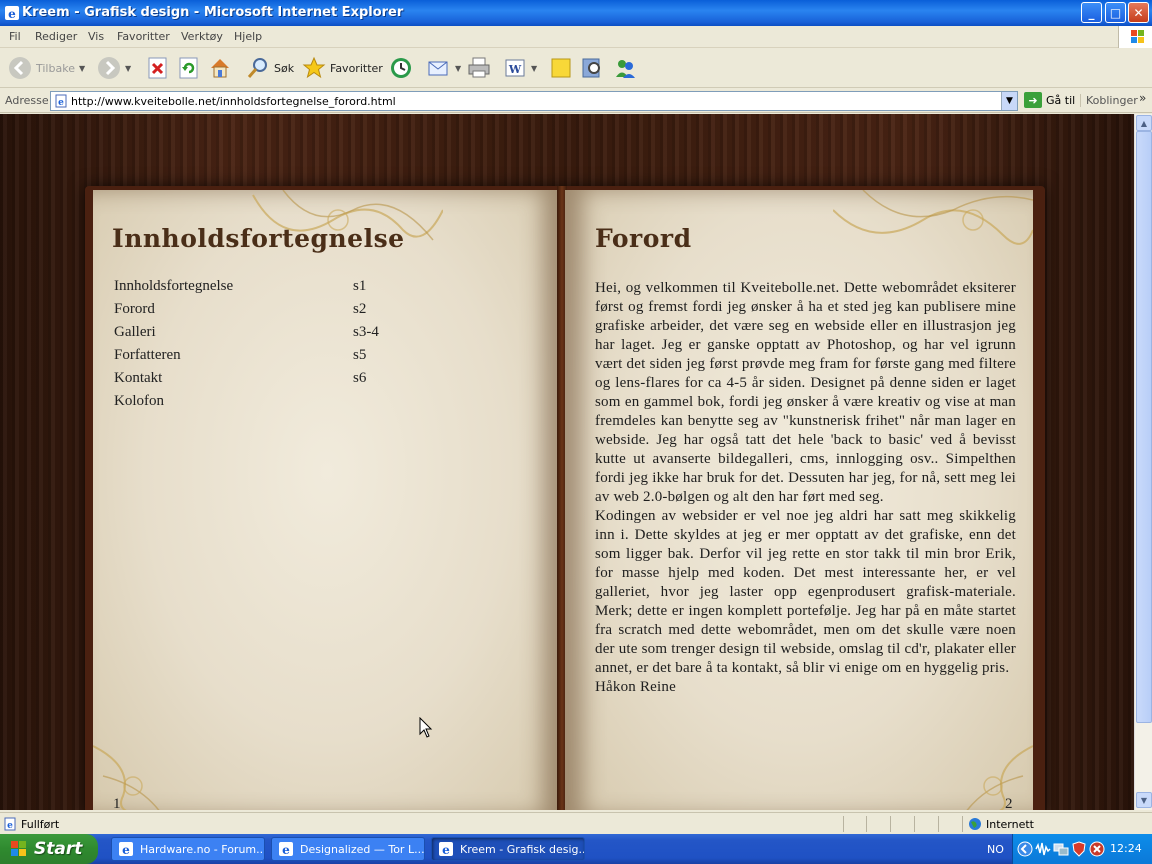  Describe the element at coordinates (520, 68) in the screenshot. I see `edit-button: W ▼` at that location.